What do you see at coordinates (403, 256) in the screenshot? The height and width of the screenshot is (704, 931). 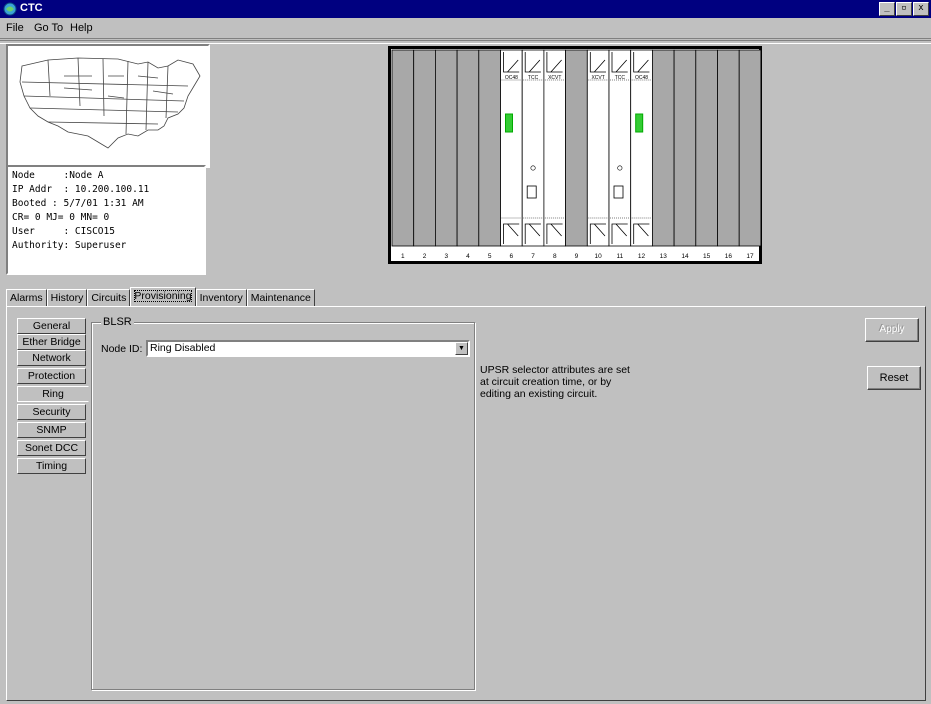 I see `slot-number: 1` at bounding box center [403, 256].